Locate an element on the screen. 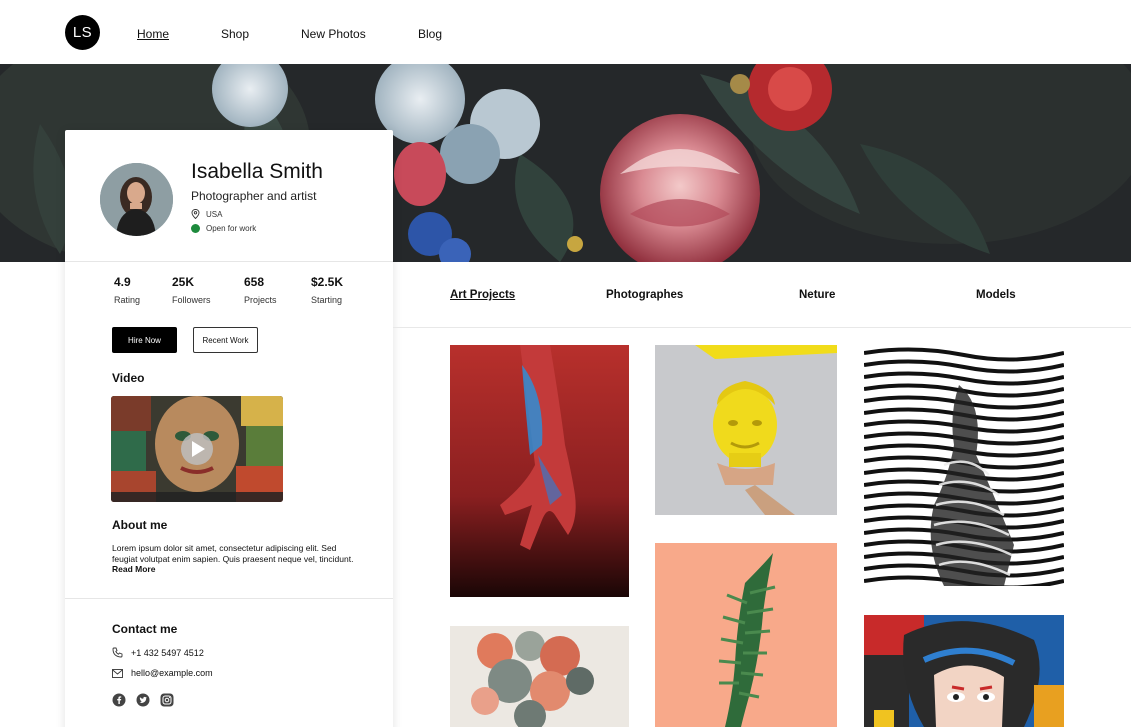 The width and height of the screenshot is (1131, 727). stat-label: Starting is located at coordinates (327, 300).